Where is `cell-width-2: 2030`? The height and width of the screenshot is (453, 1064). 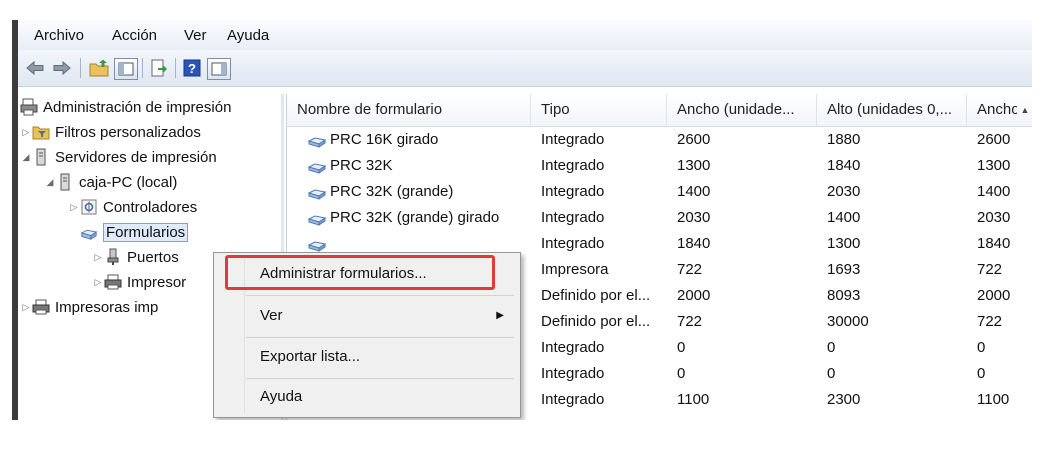 cell-width-2: 2030 is located at coordinates (994, 217).